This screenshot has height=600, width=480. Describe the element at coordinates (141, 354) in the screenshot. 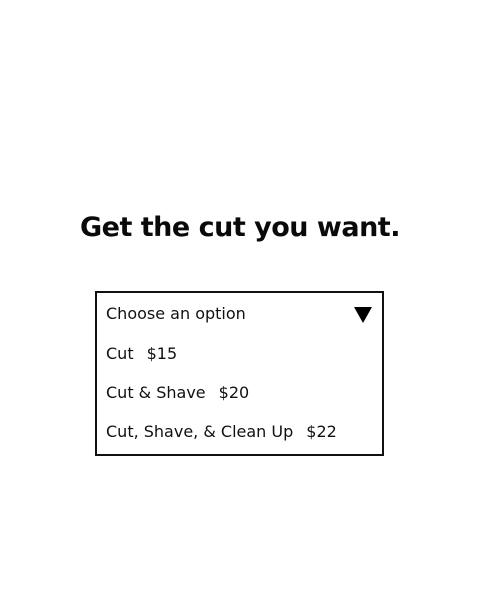

I see `option-text: Cut $15` at that location.